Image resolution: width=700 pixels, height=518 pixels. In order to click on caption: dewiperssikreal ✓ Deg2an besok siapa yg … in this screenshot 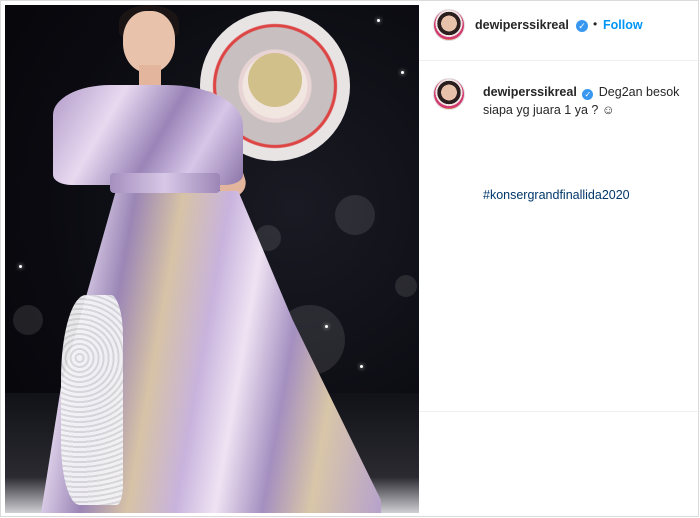, I will do `click(585, 101)`.